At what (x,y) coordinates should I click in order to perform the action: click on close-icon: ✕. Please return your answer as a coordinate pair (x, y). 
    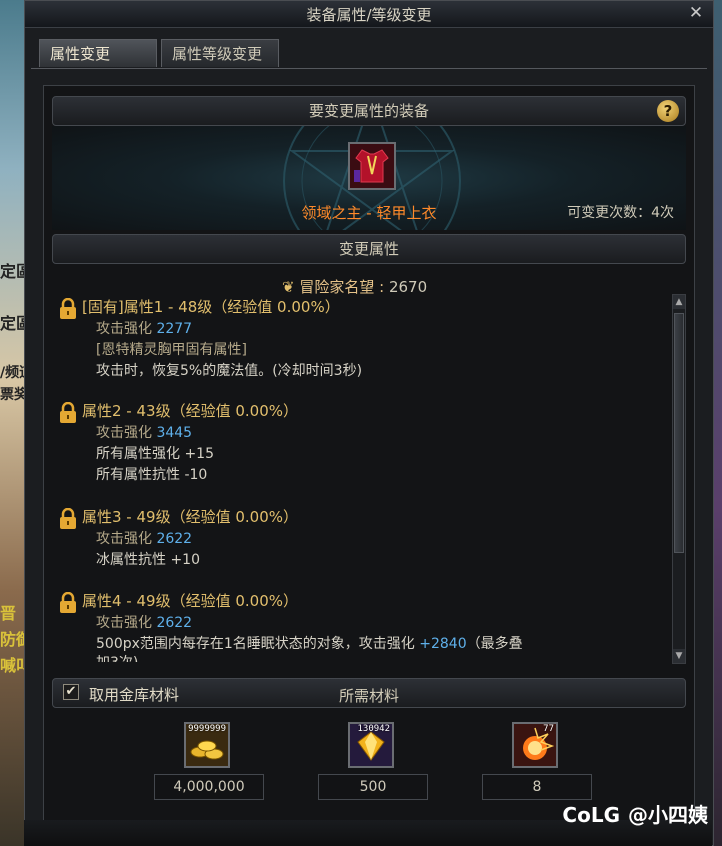
    Looking at the image, I should click on (696, 13).